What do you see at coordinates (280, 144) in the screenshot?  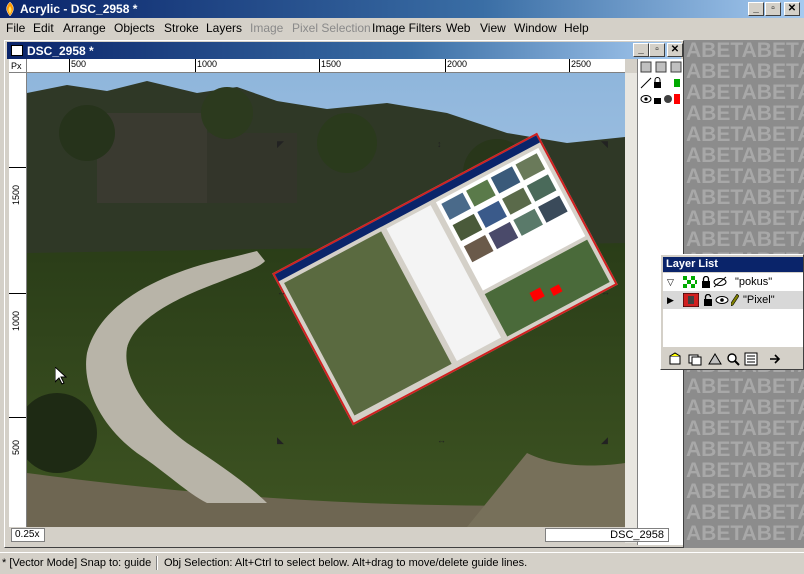 I see `handle-icon: ◤` at bounding box center [280, 144].